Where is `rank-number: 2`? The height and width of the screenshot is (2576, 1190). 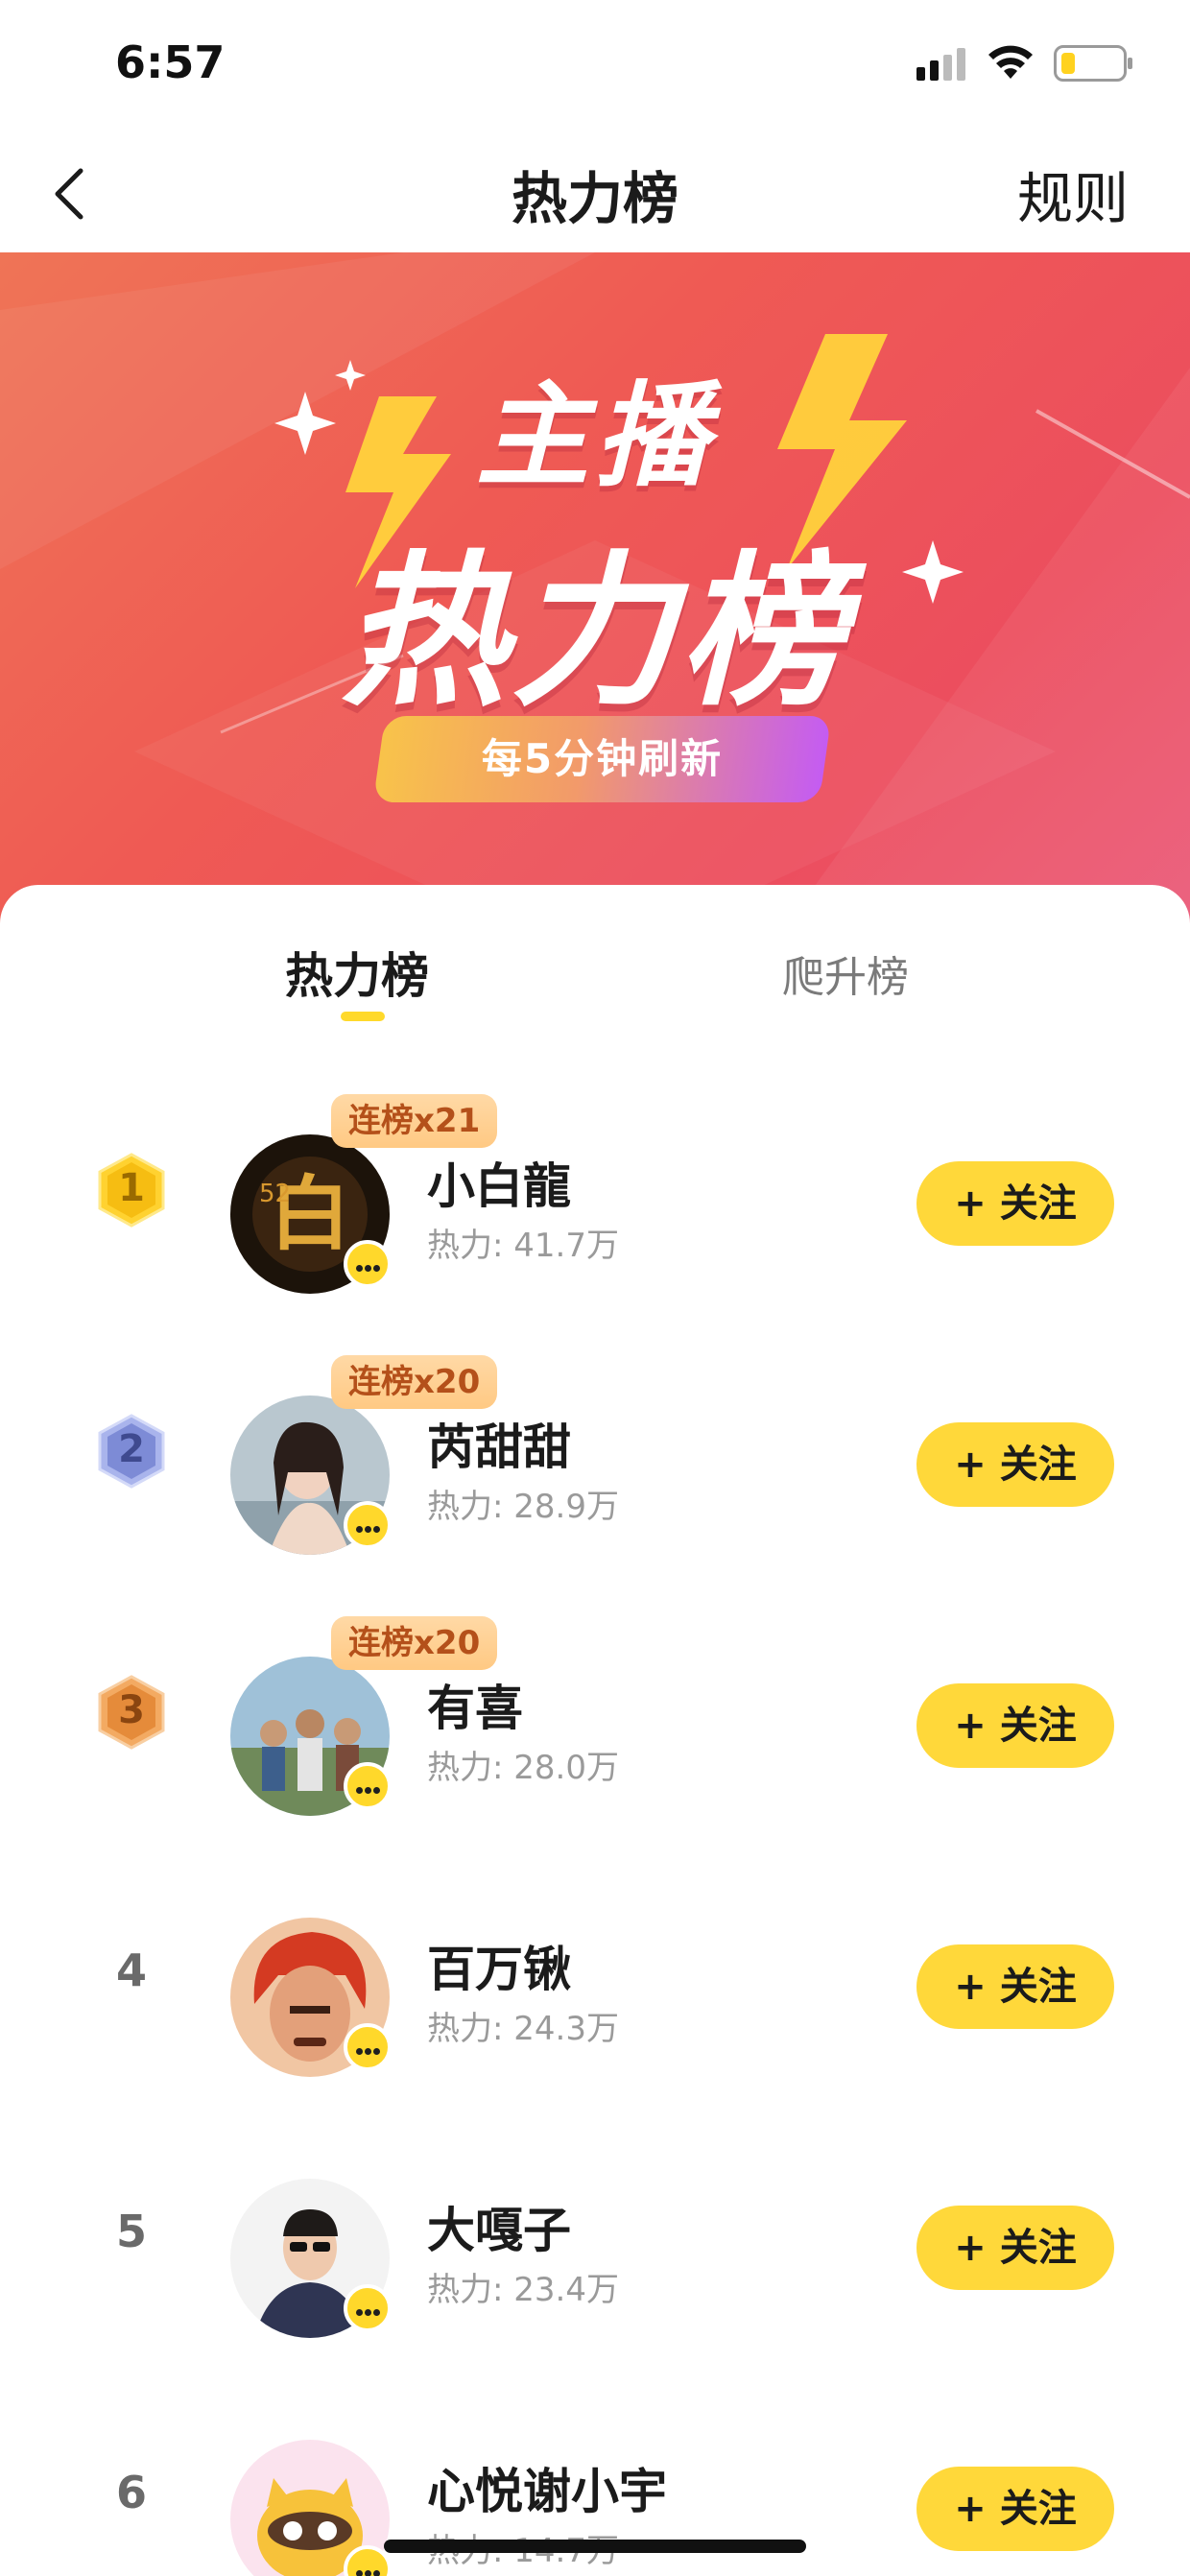
rank-number: 2 is located at coordinates (132, 1449).